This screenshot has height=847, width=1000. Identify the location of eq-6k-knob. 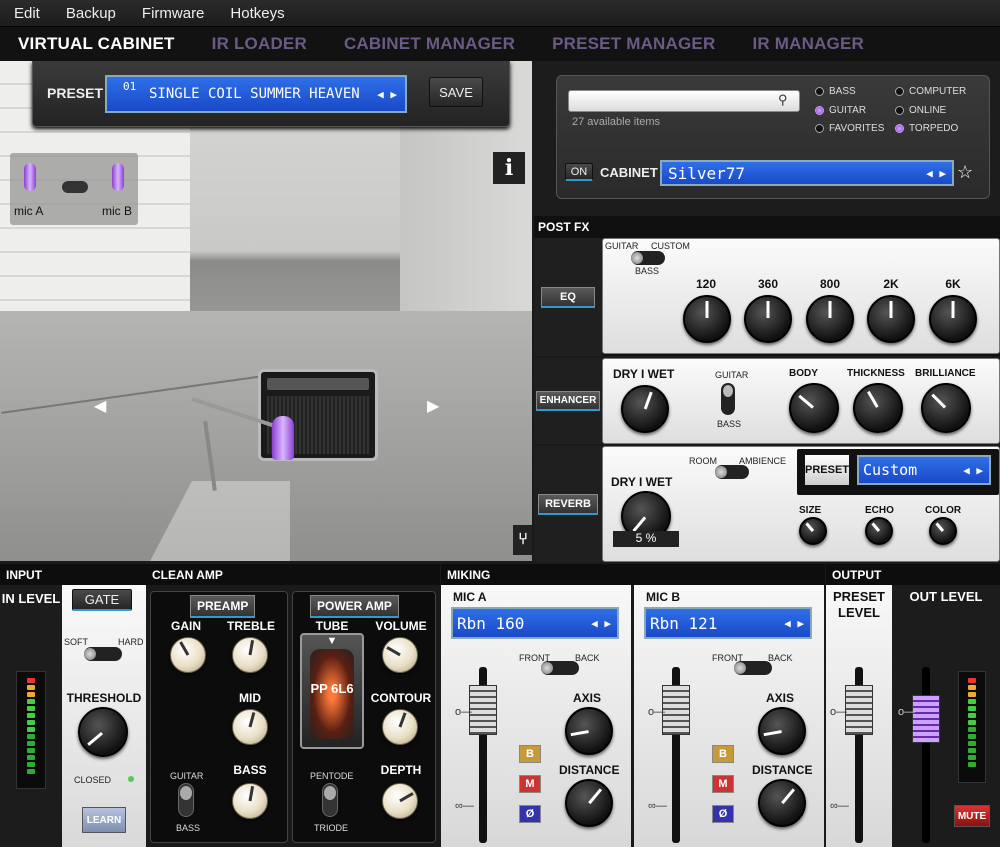
(953, 319).